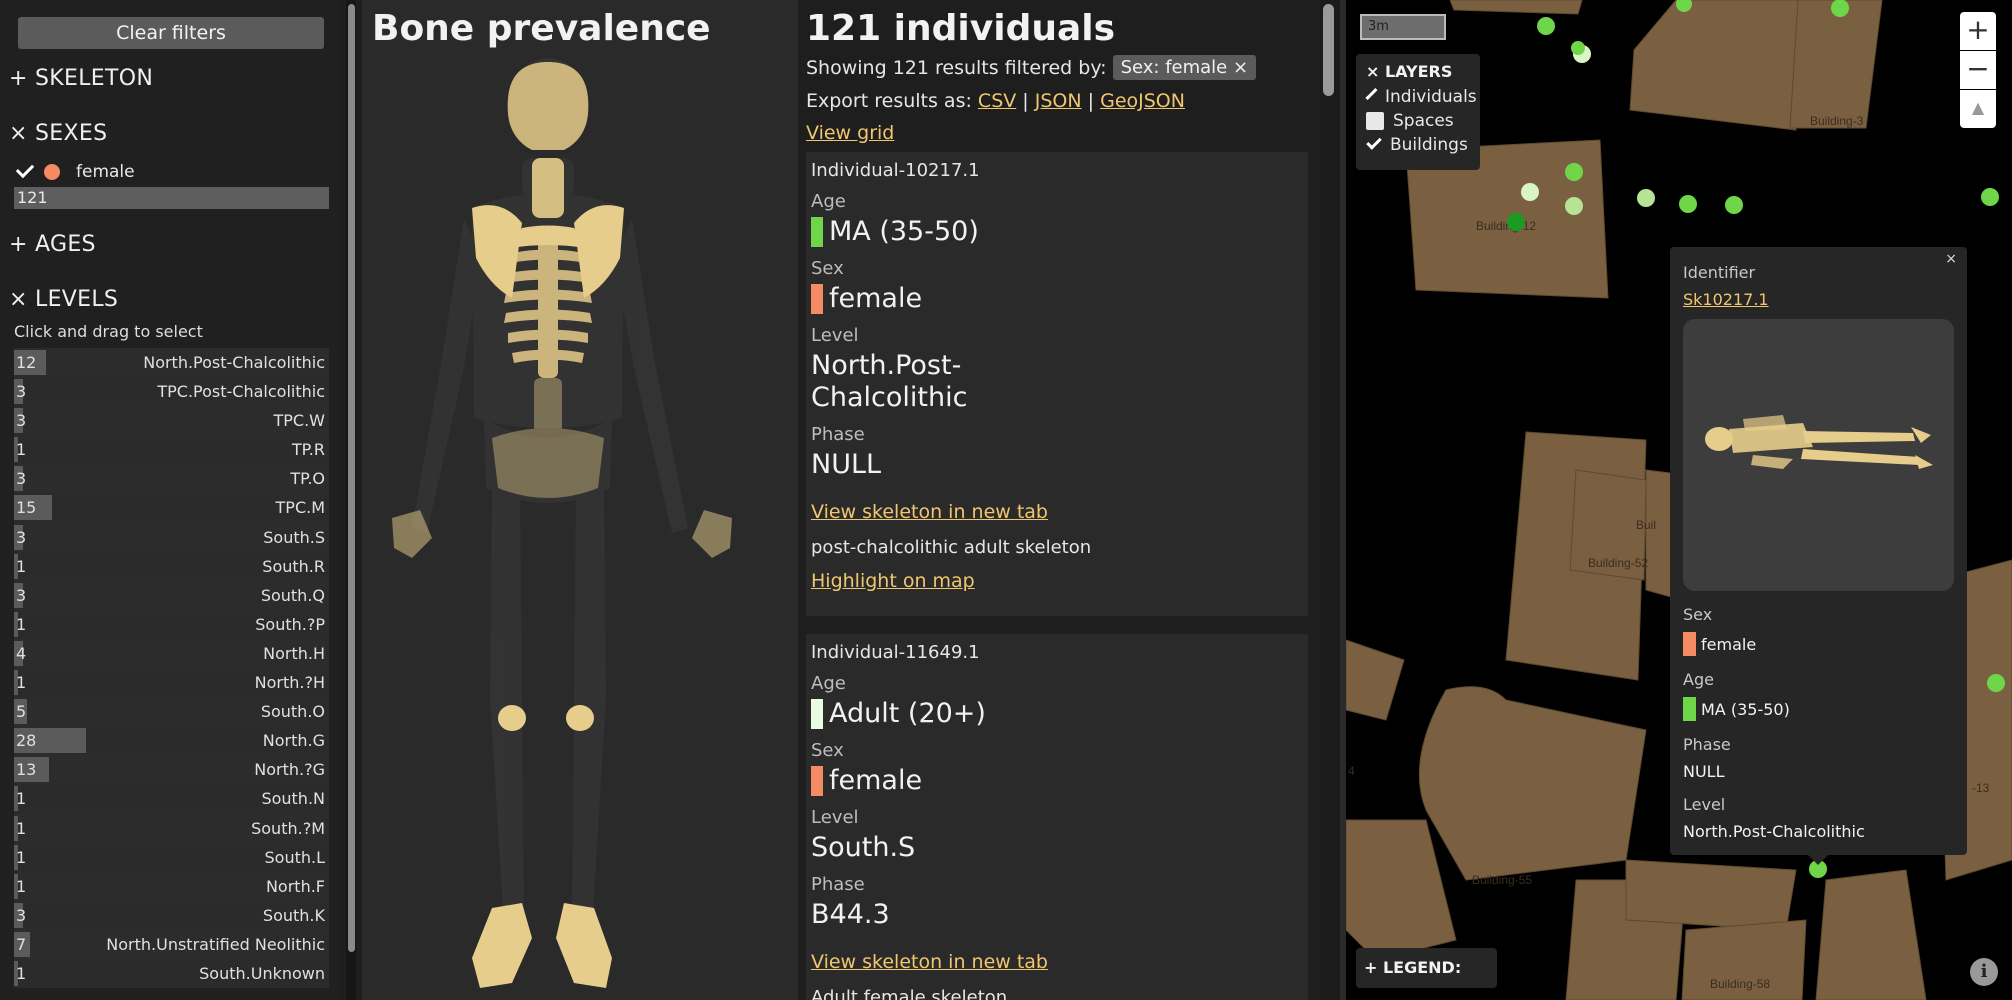 This screenshot has width=2012, height=1000. Describe the element at coordinates (171, 683) in the screenshot. I see `level-row: 1 North.?H` at that location.